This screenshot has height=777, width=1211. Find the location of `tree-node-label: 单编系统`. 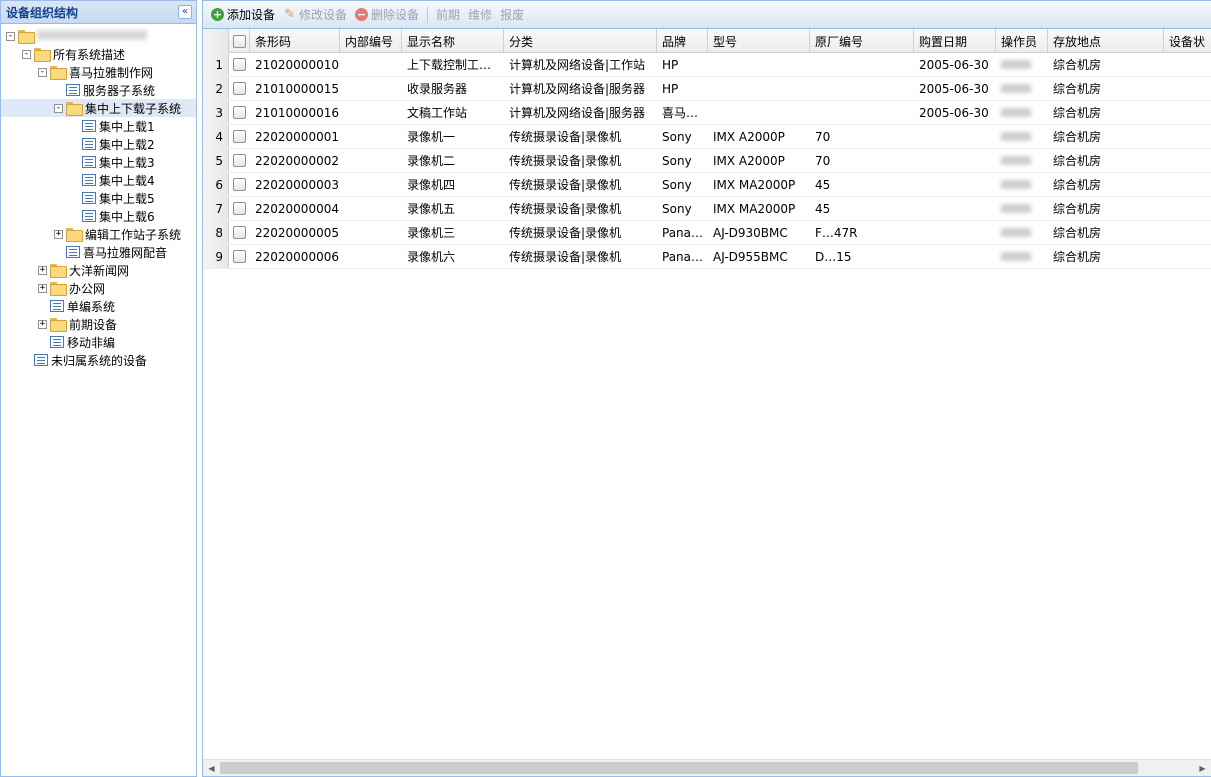

tree-node-label: 单编系统 is located at coordinates (91, 306).